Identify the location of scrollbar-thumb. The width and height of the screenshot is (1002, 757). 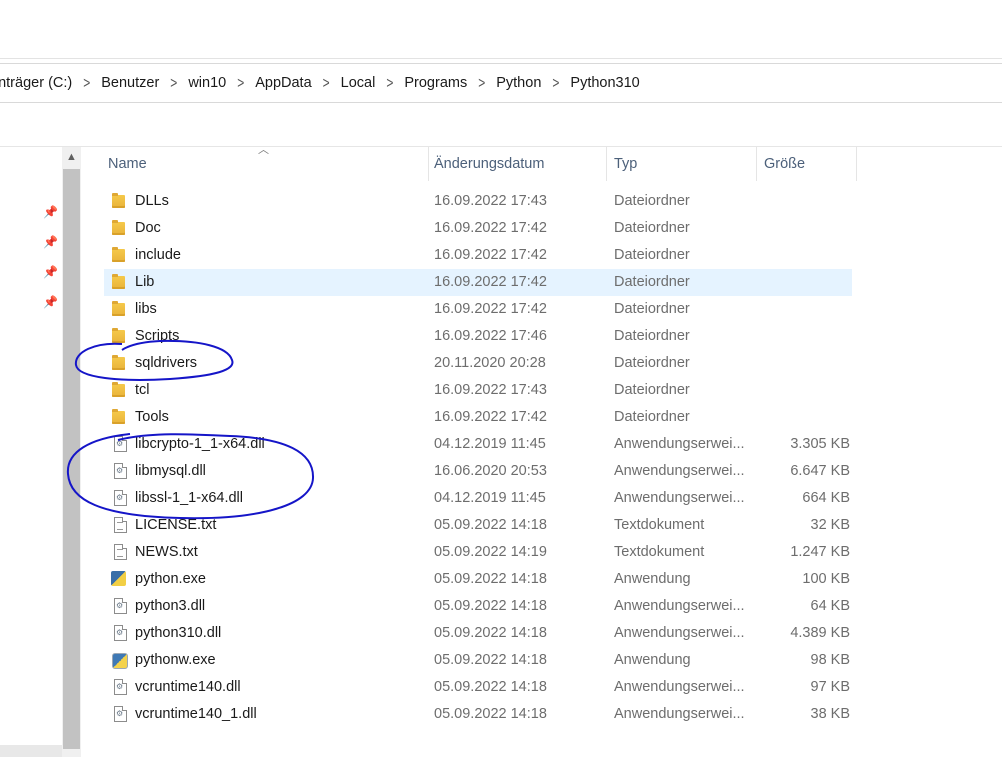
(71, 459).